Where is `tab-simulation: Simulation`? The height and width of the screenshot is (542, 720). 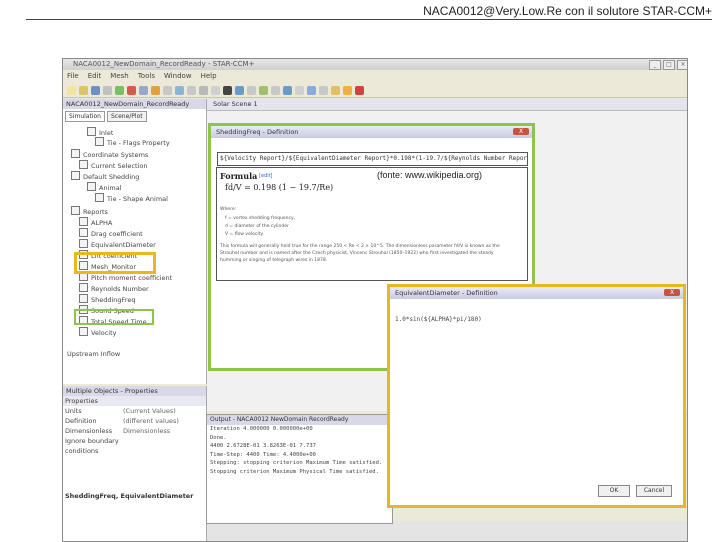
tab-simulation: Simulation is located at coordinates (85, 116).